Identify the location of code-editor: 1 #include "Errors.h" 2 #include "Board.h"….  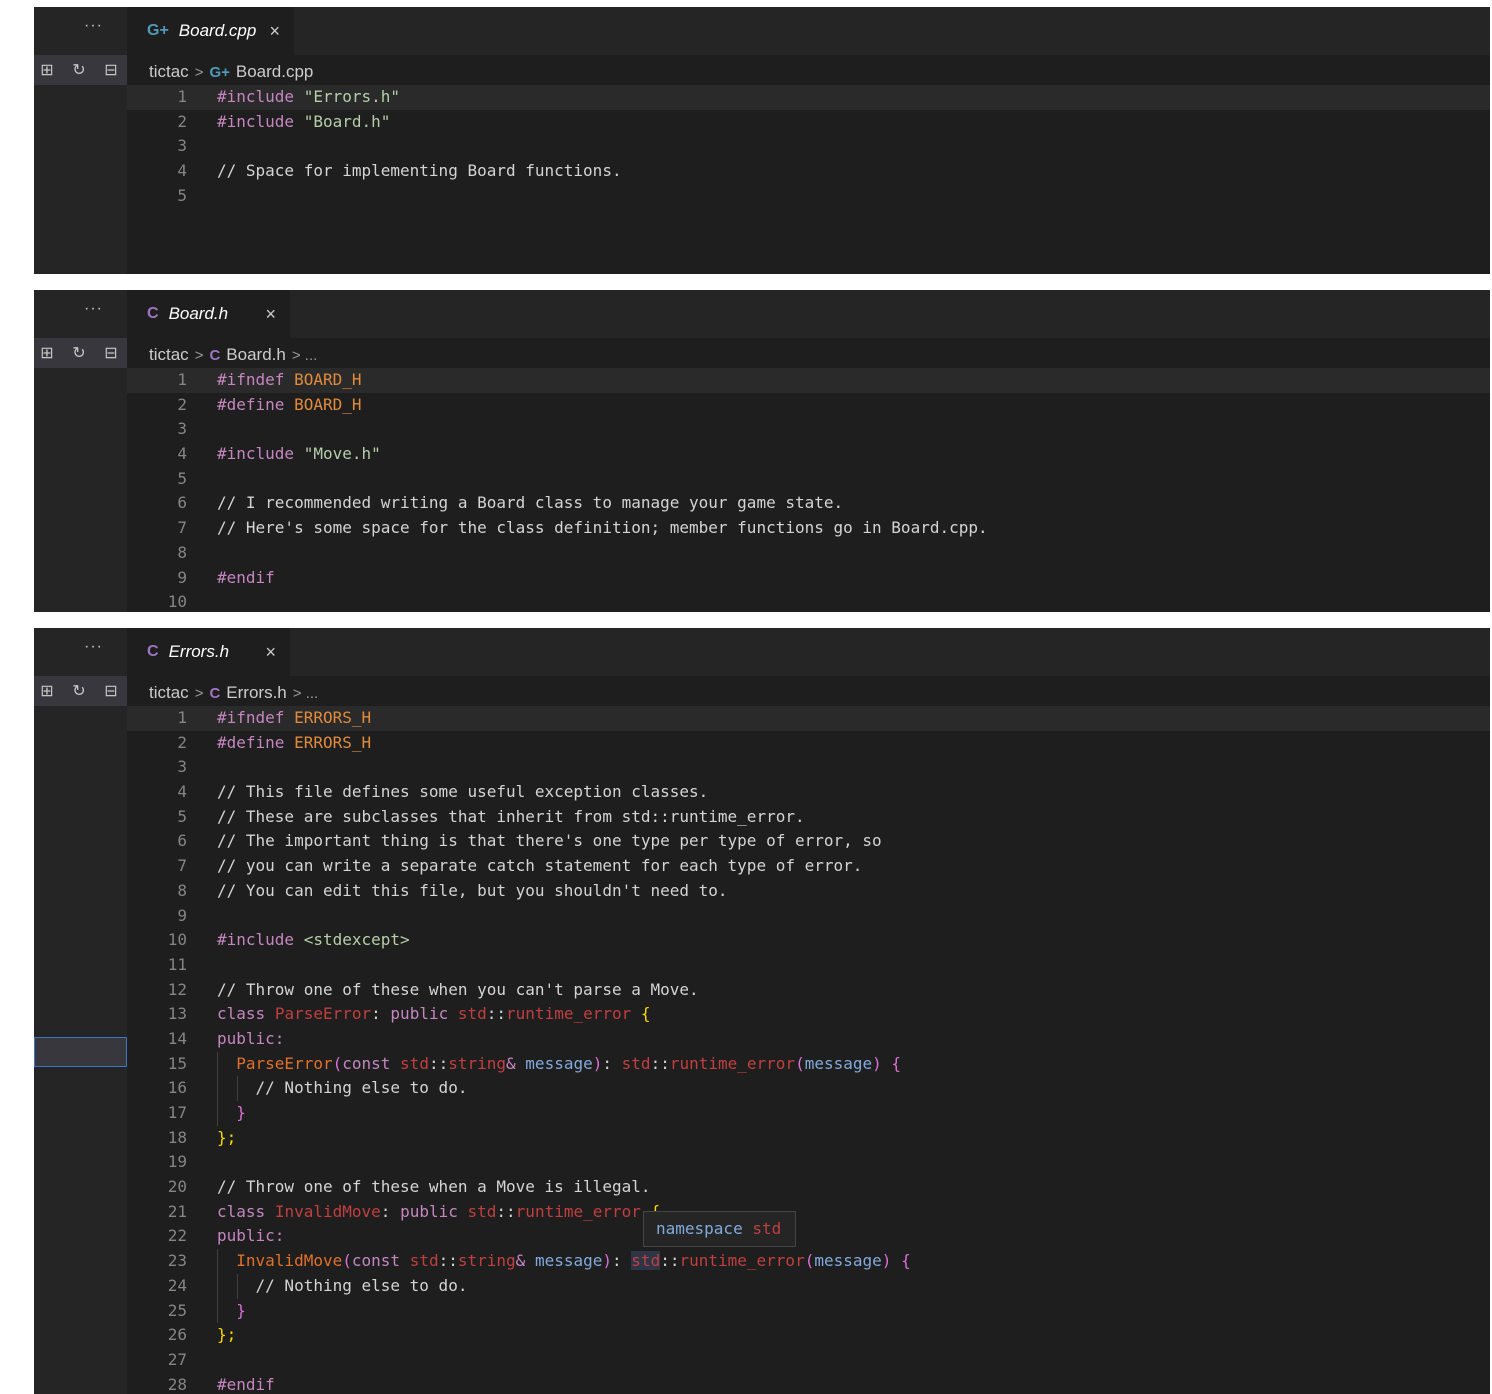
(808, 146).